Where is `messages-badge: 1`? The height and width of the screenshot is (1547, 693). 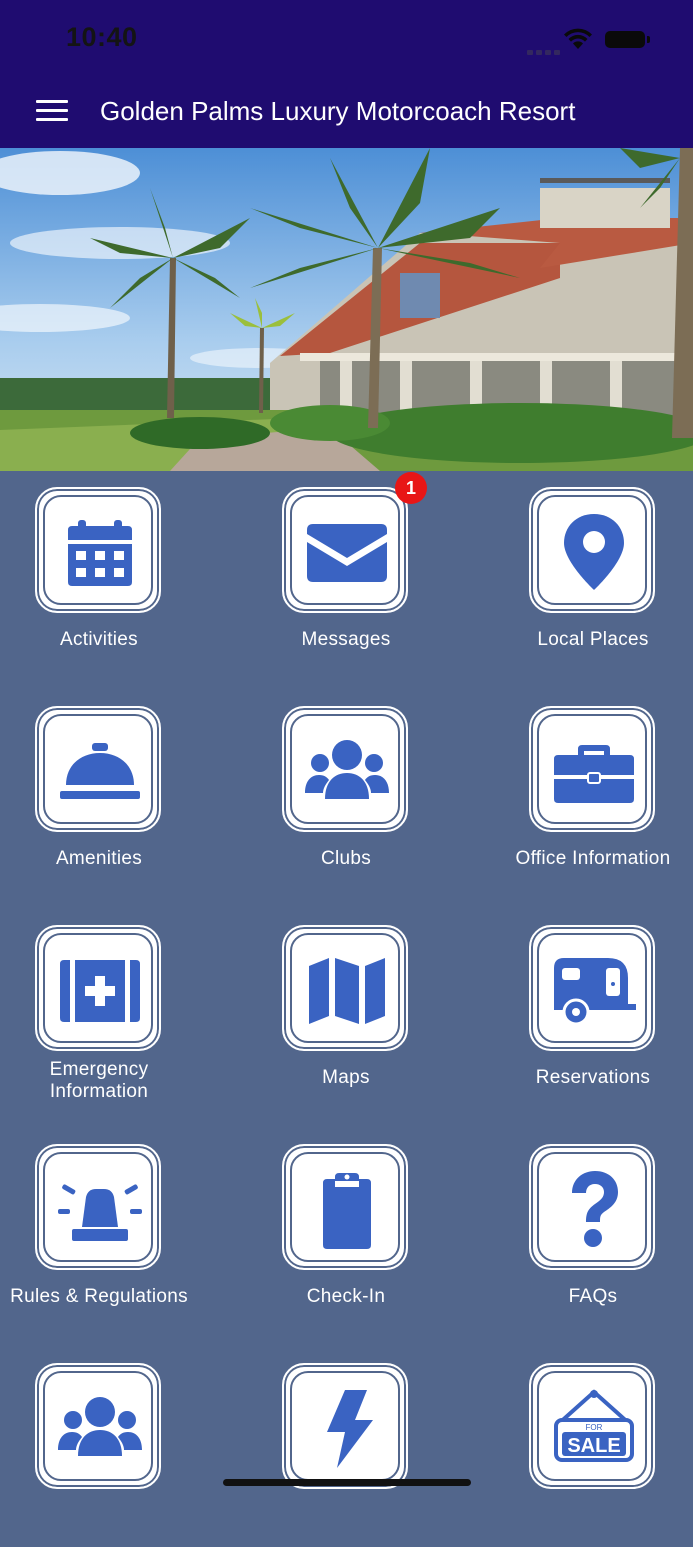
messages-badge: 1 is located at coordinates (411, 488).